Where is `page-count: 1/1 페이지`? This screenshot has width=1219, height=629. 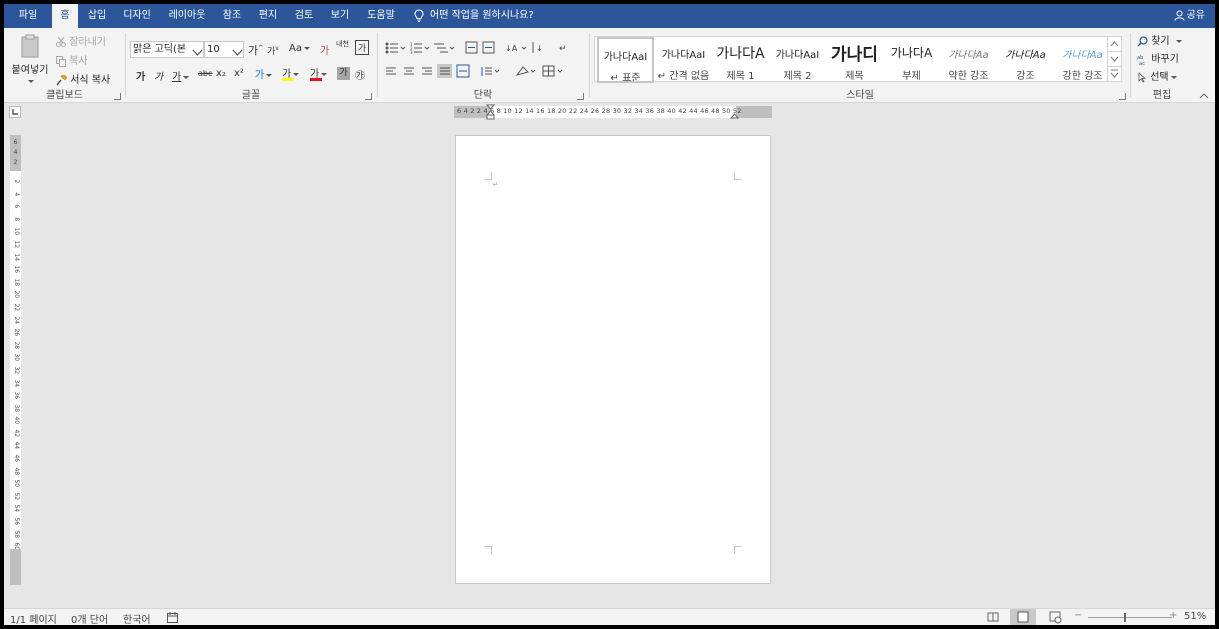 page-count: 1/1 페이지 is located at coordinates (33, 618).